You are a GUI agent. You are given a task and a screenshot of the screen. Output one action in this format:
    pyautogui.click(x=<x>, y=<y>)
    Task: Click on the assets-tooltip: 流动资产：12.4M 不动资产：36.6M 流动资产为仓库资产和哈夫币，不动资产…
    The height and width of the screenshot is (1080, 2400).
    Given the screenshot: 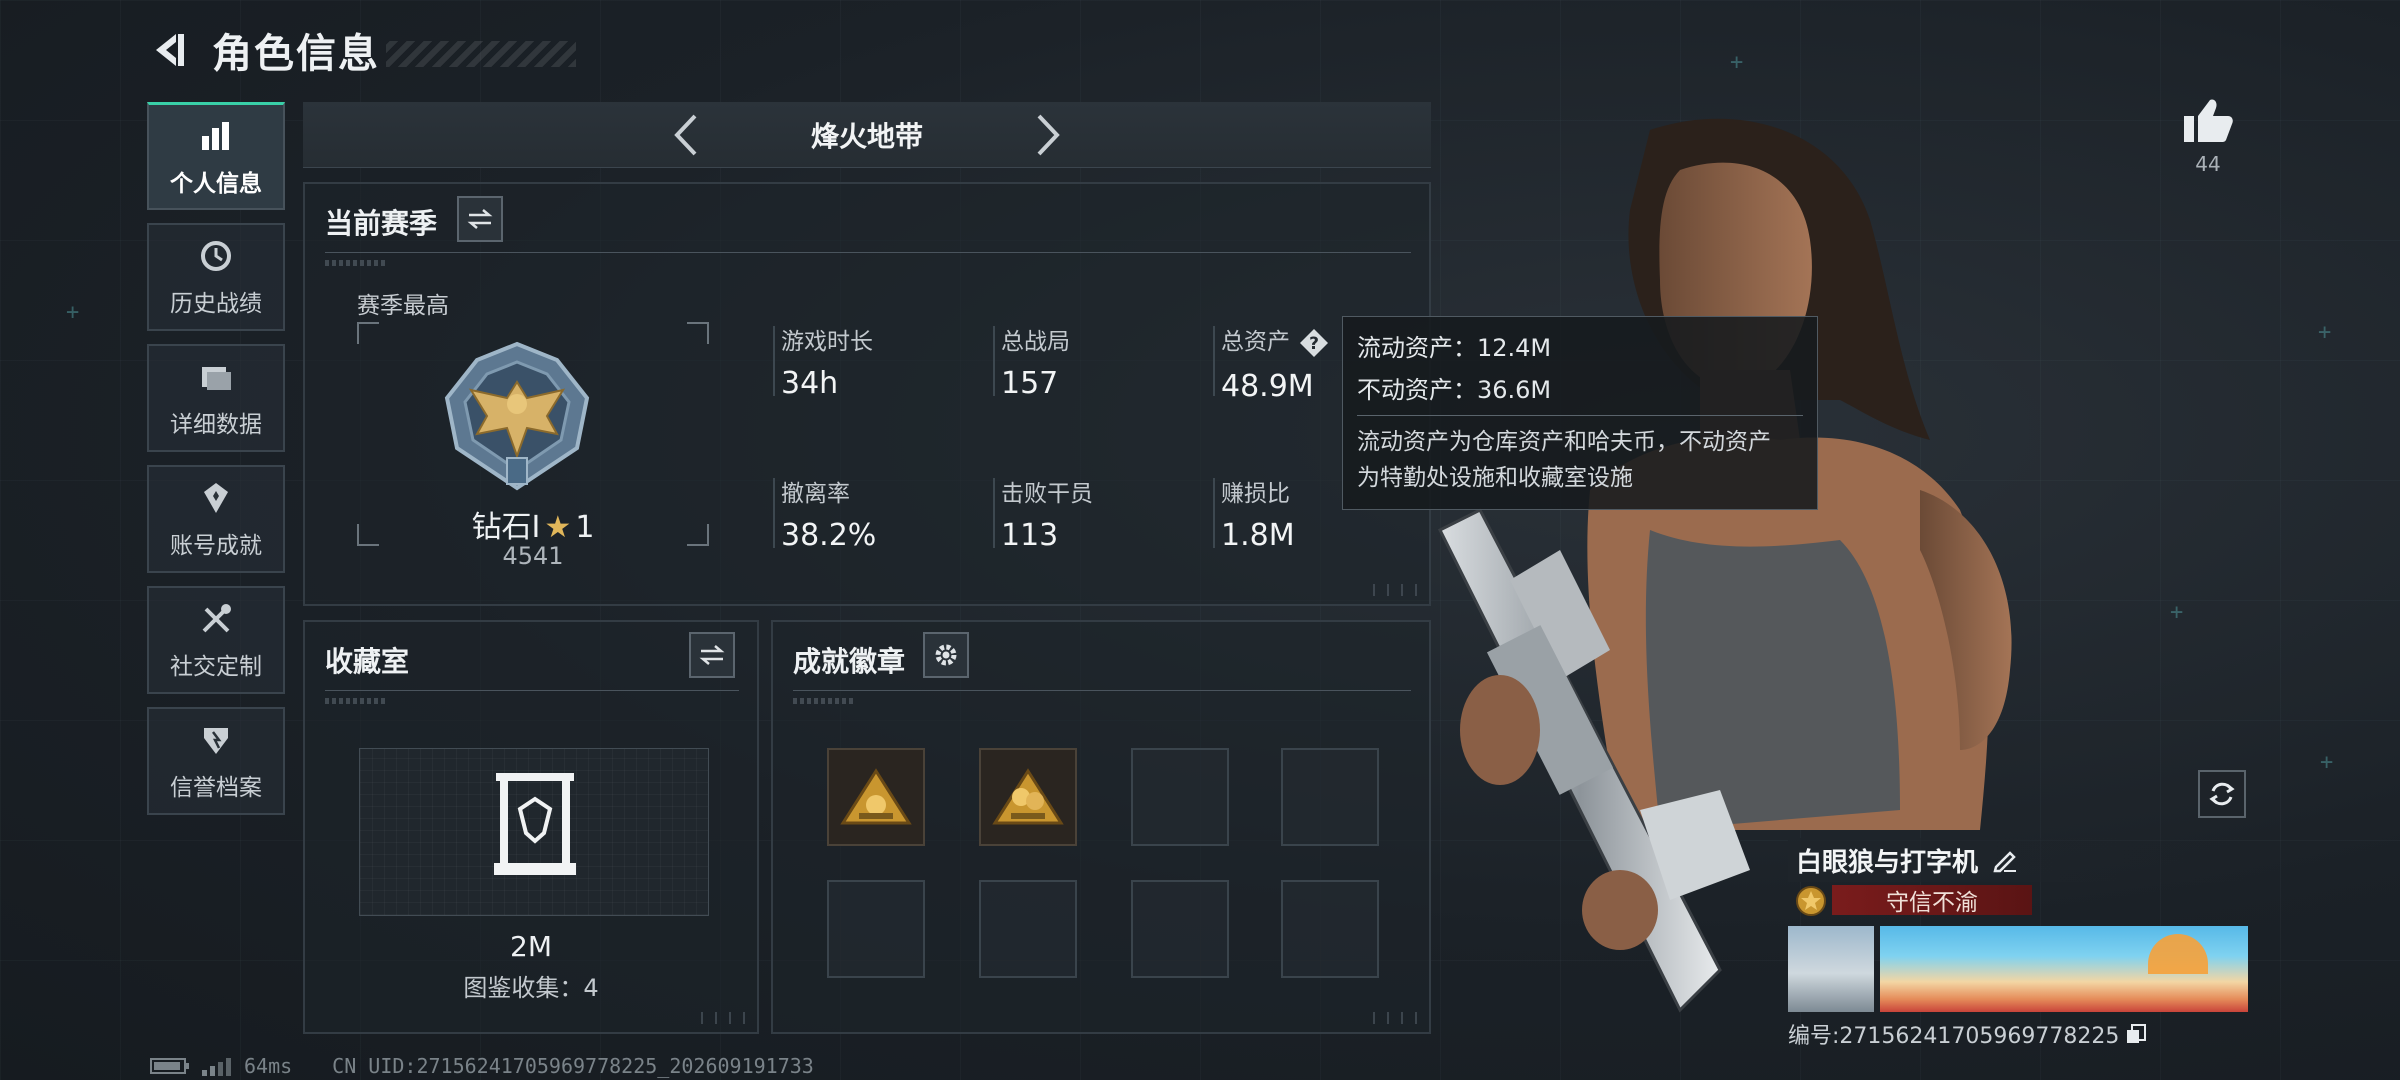 What is the action you would take?
    pyautogui.click(x=1580, y=413)
    